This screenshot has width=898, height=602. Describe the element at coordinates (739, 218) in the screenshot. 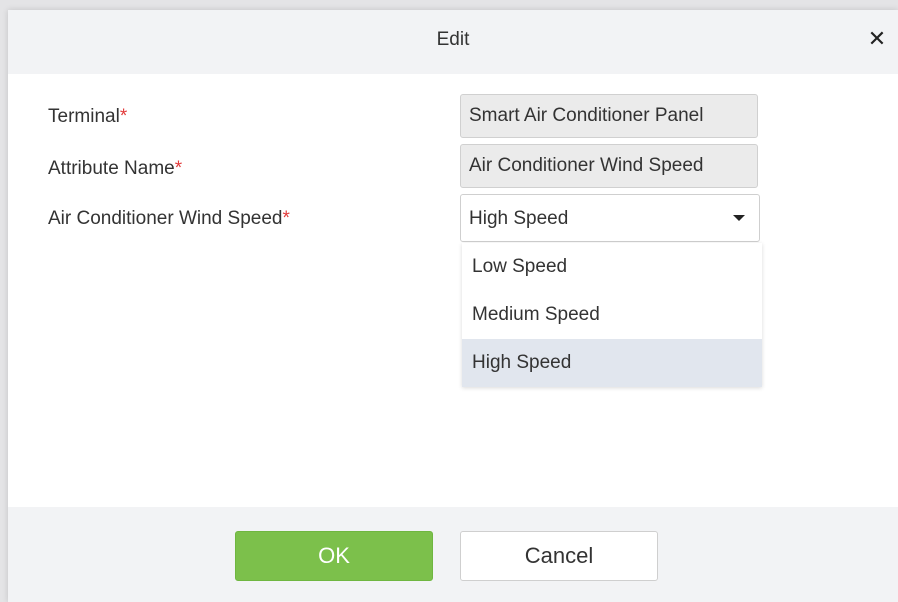

I see `caret-down-icon` at that location.